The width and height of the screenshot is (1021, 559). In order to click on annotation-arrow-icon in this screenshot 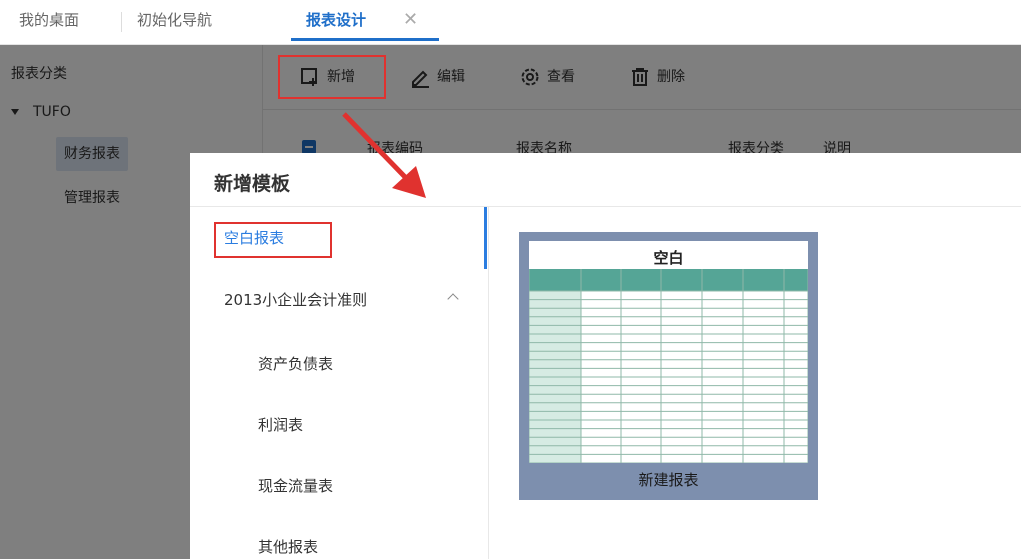, I will do `click(384, 155)`.